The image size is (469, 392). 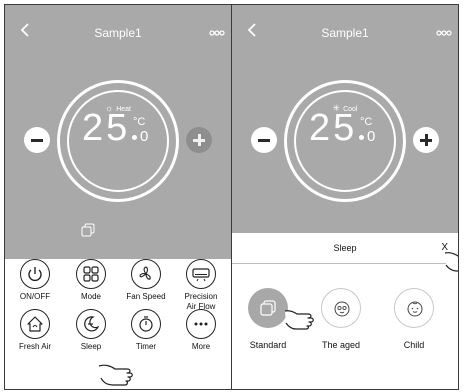 I want to click on precision-air-flow-button: Precision Air Flow, so click(x=201, y=285).